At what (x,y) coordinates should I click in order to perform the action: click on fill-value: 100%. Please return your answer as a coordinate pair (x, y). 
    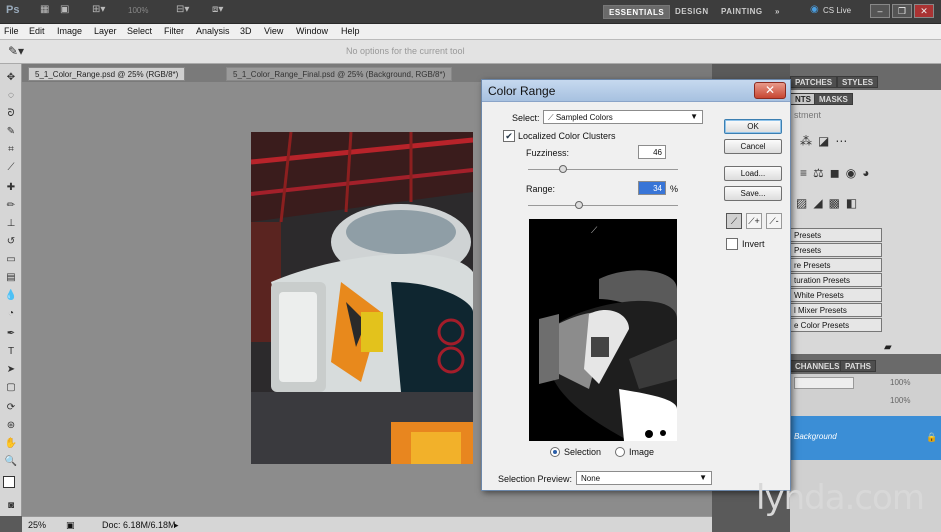
    Looking at the image, I should click on (900, 400).